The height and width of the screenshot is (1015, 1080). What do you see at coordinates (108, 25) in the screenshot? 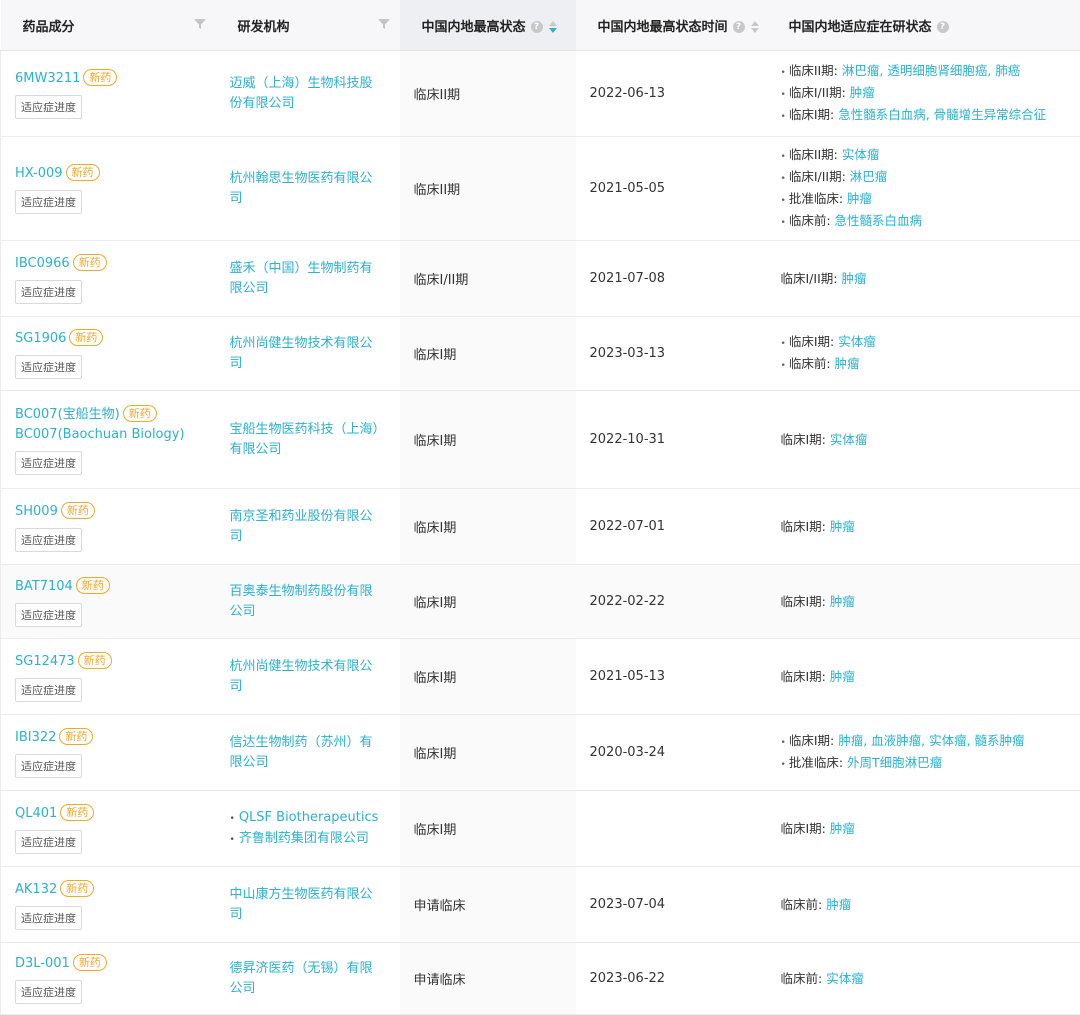
I see `header-drug: 药品成分` at bounding box center [108, 25].